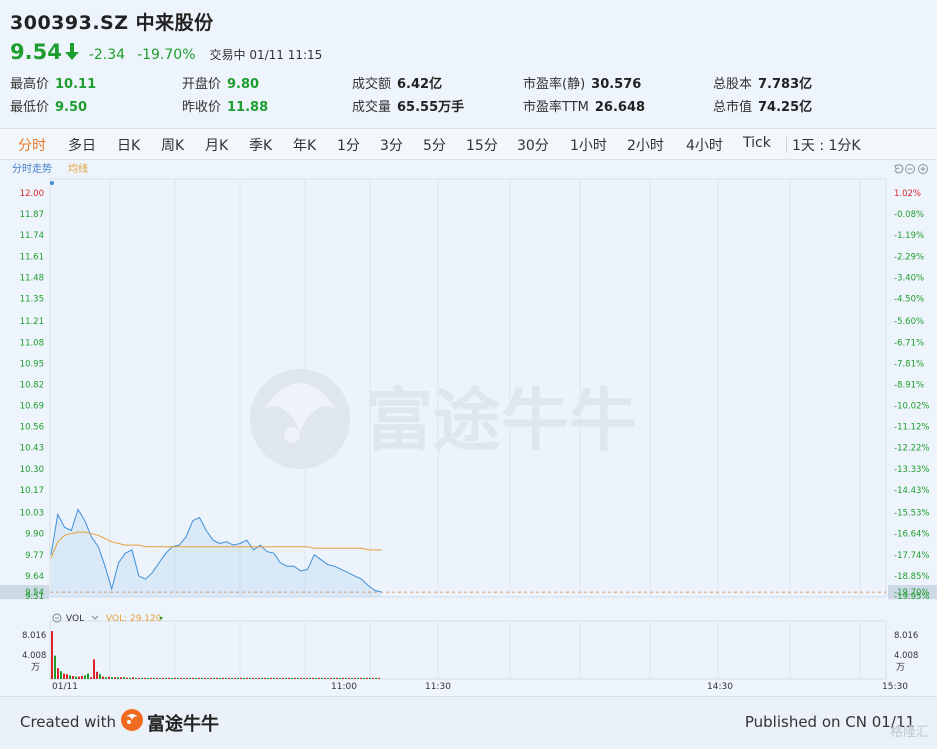 The image size is (937, 749). What do you see at coordinates (911, 597) in the screenshot?
I see `y-tick-right: -19.95%` at bounding box center [911, 597].